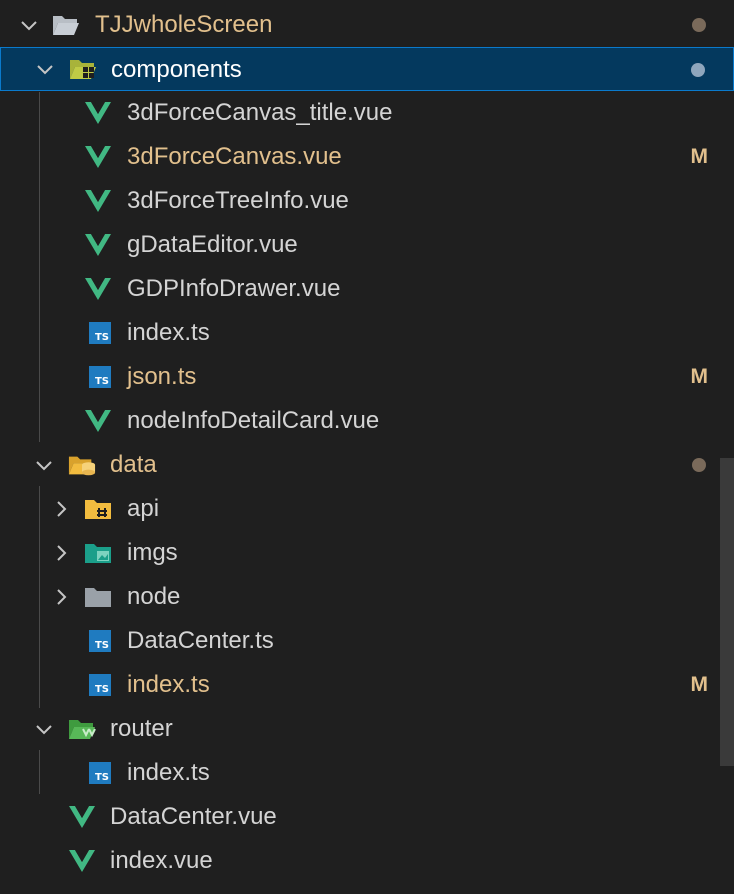 Image resolution: width=734 pixels, height=894 pixels. What do you see at coordinates (727, 612) in the screenshot?
I see `vertical-scrollbar` at bounding box center [727, 612].